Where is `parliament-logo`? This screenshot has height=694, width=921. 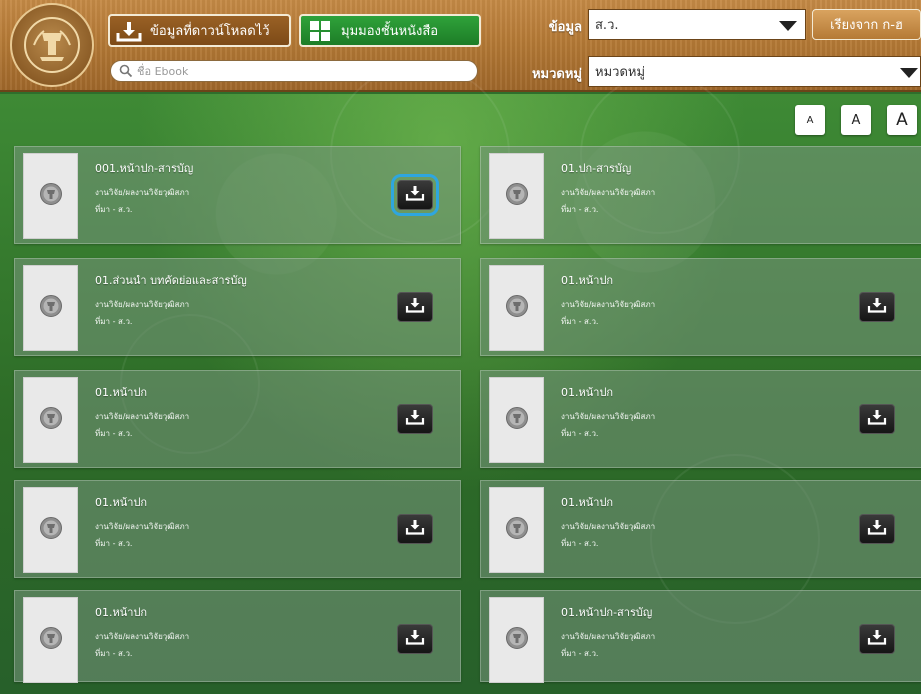
parliament-logo is located at coordinates (52, 45).